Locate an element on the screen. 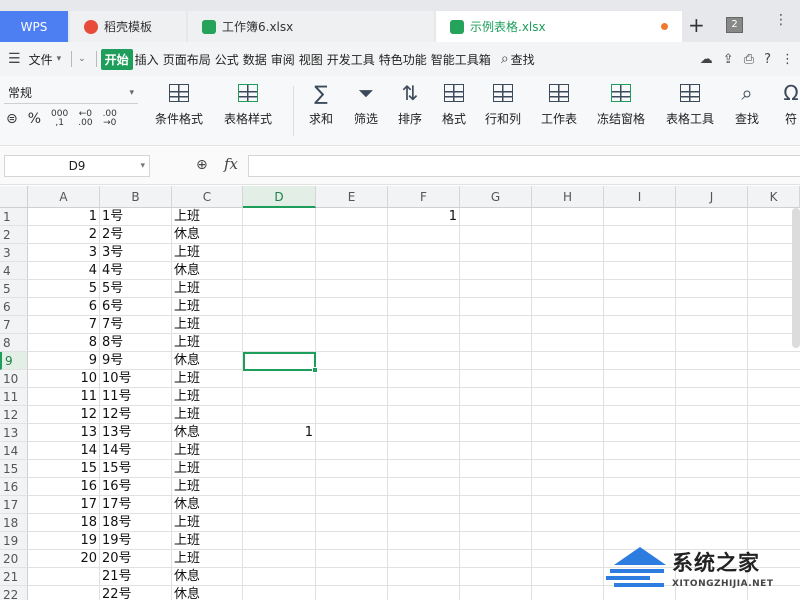 The image size is (800, 600). row-header-3: 3 is located at coordinates (14, 253).